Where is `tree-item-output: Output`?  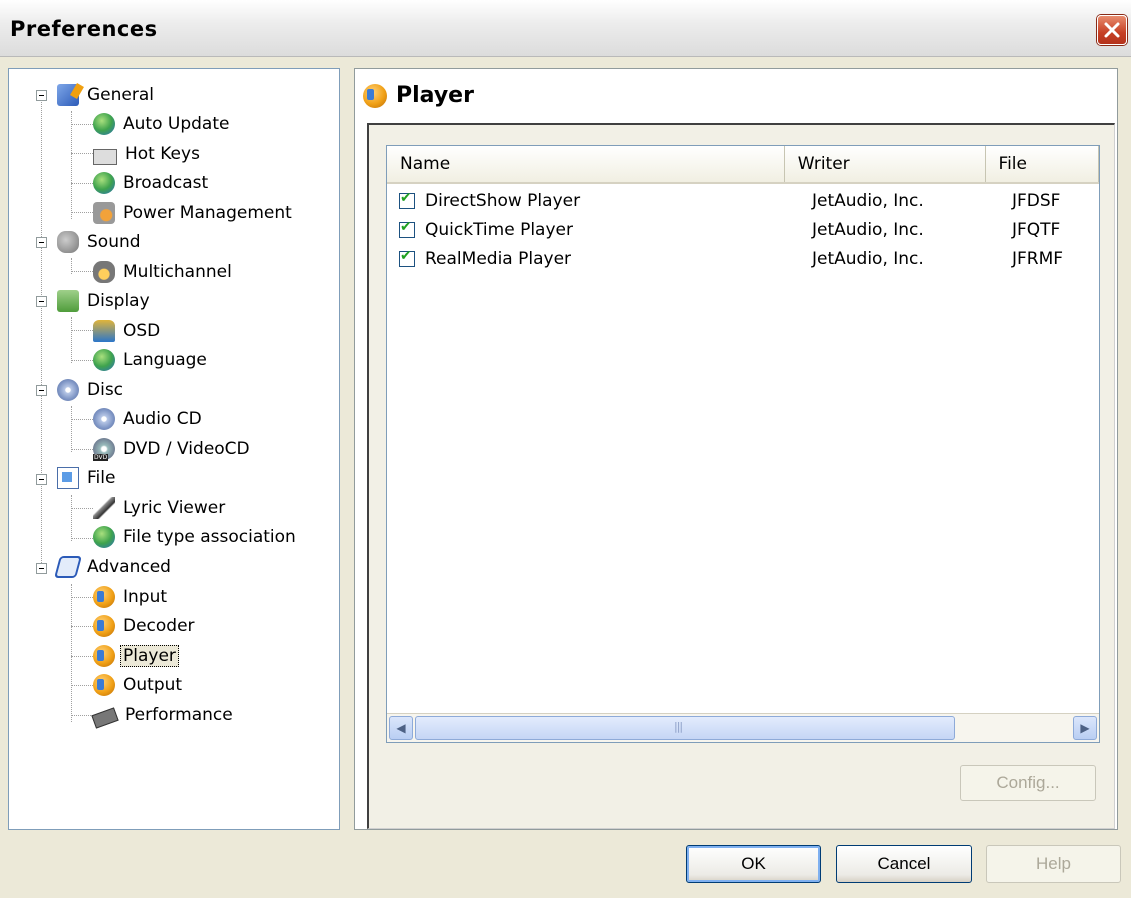
tree-item-output: Output is located at coordinates (139, 685).